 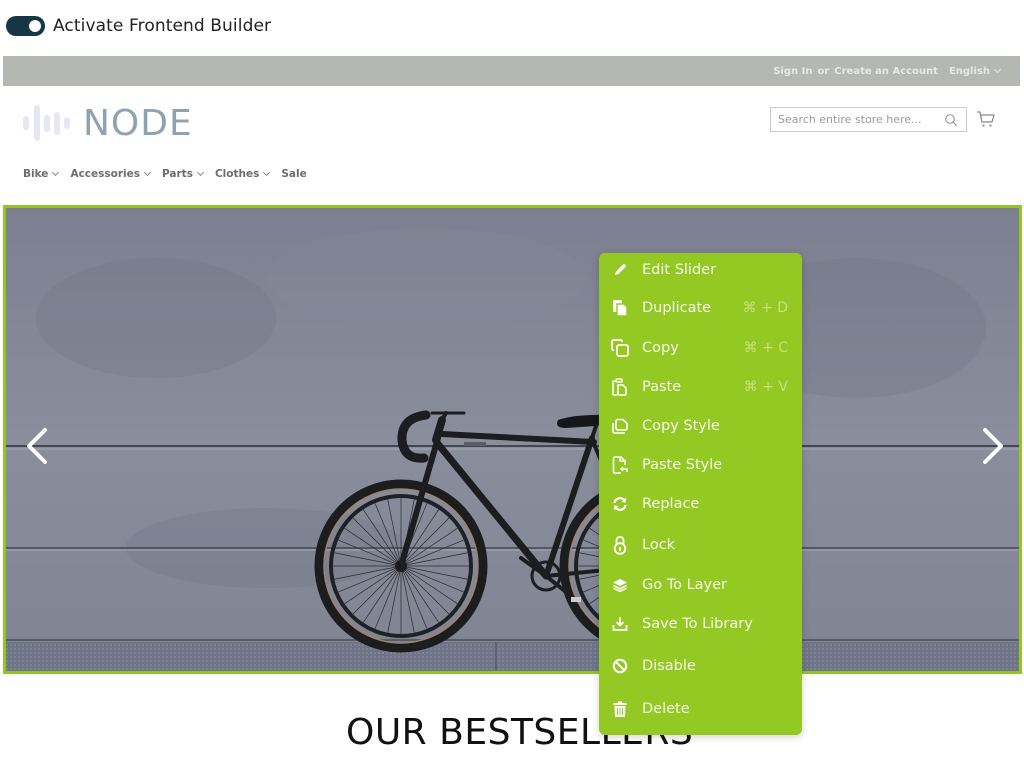 I want to click on menu-item-copy-style: Copy Style, so click(x=700, y=426).